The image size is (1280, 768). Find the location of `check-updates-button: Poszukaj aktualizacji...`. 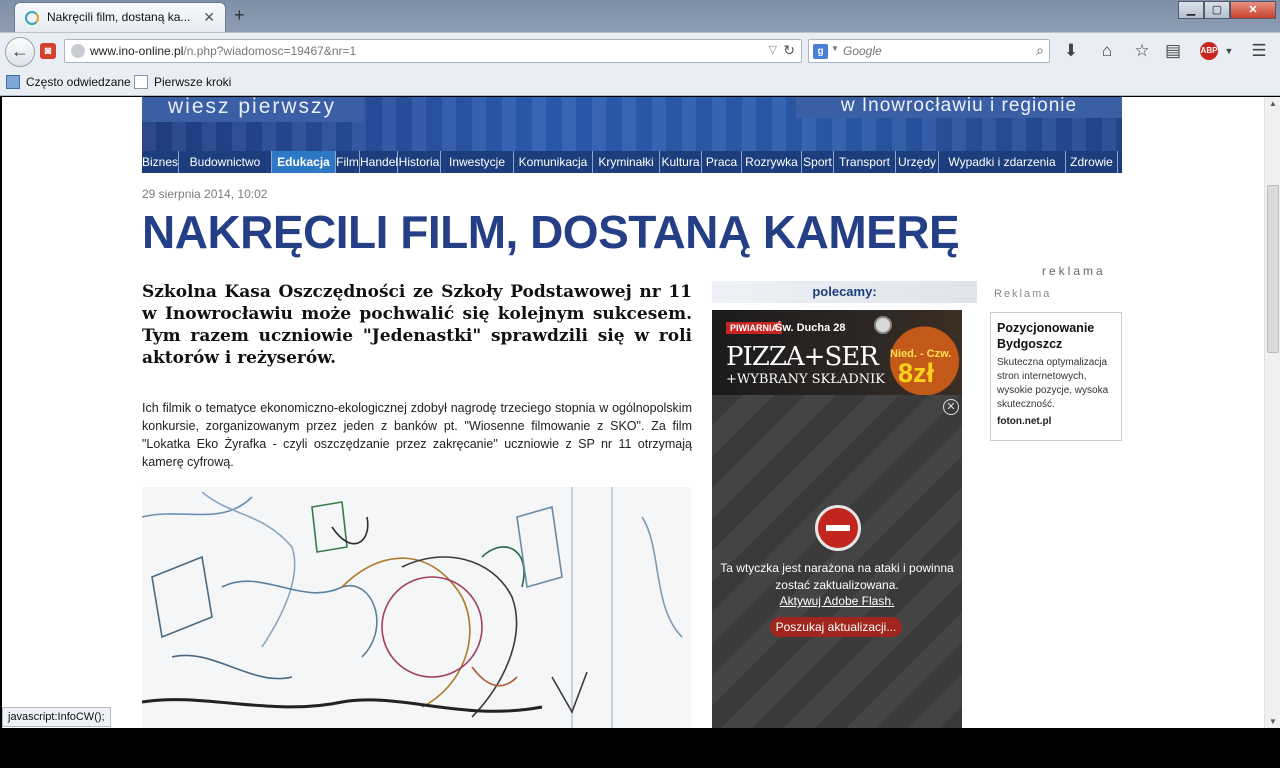

check-updates-button: Poszukaj aktualizacji... is located at coordinates (836, 627).